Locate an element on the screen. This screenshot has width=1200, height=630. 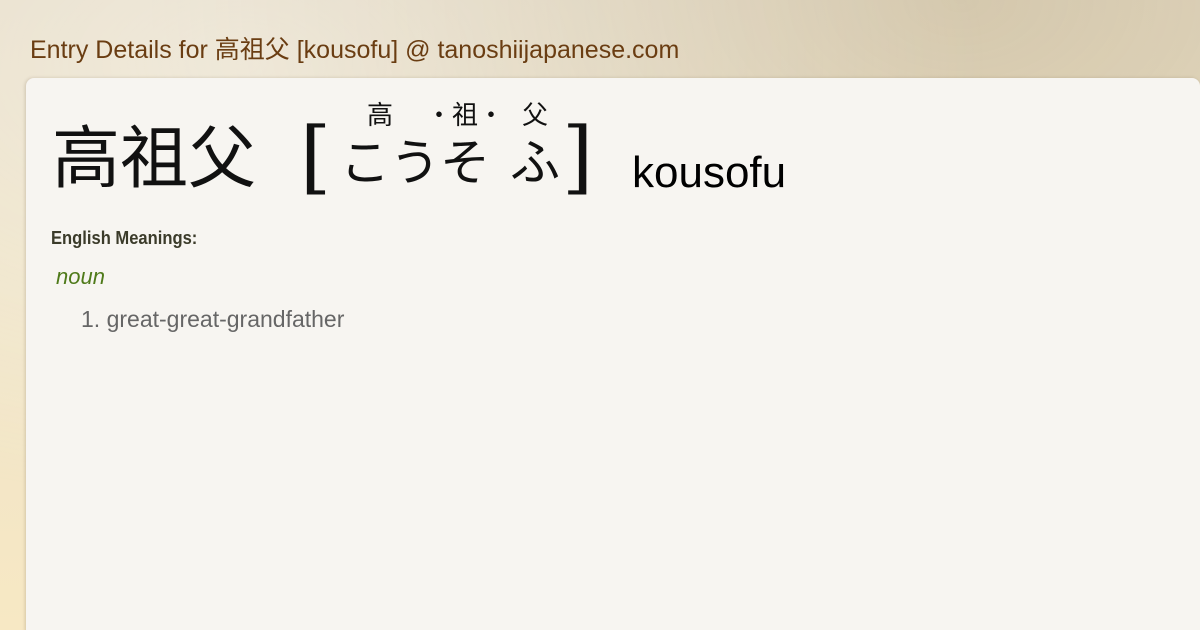
ruby-kanji: ・祖・ is located at coordinates (464, 116).